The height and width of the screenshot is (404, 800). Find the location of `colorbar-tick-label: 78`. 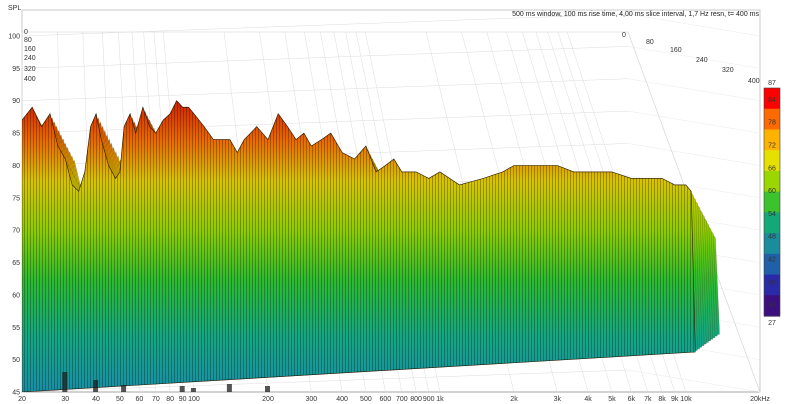

colorbar-tick-label: 78 is located at coordinates (772, 123).